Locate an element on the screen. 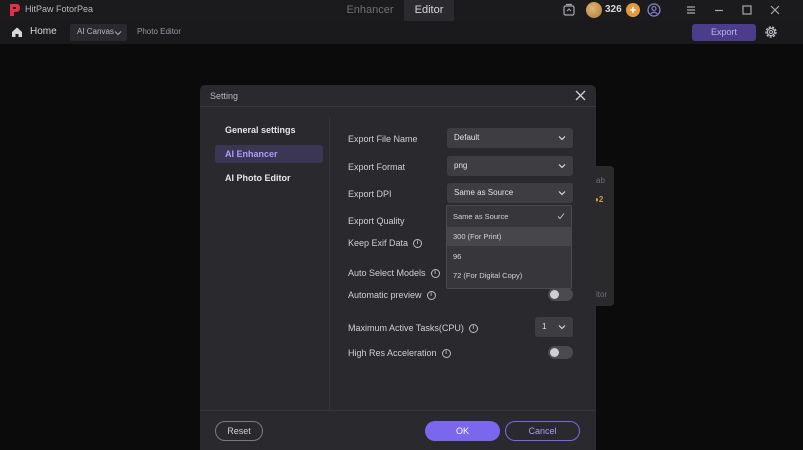 This screenshot has height=450, width=803. nav-bar: Home AI Canvas Photo Editor Export is located at coordinates (401, 32).